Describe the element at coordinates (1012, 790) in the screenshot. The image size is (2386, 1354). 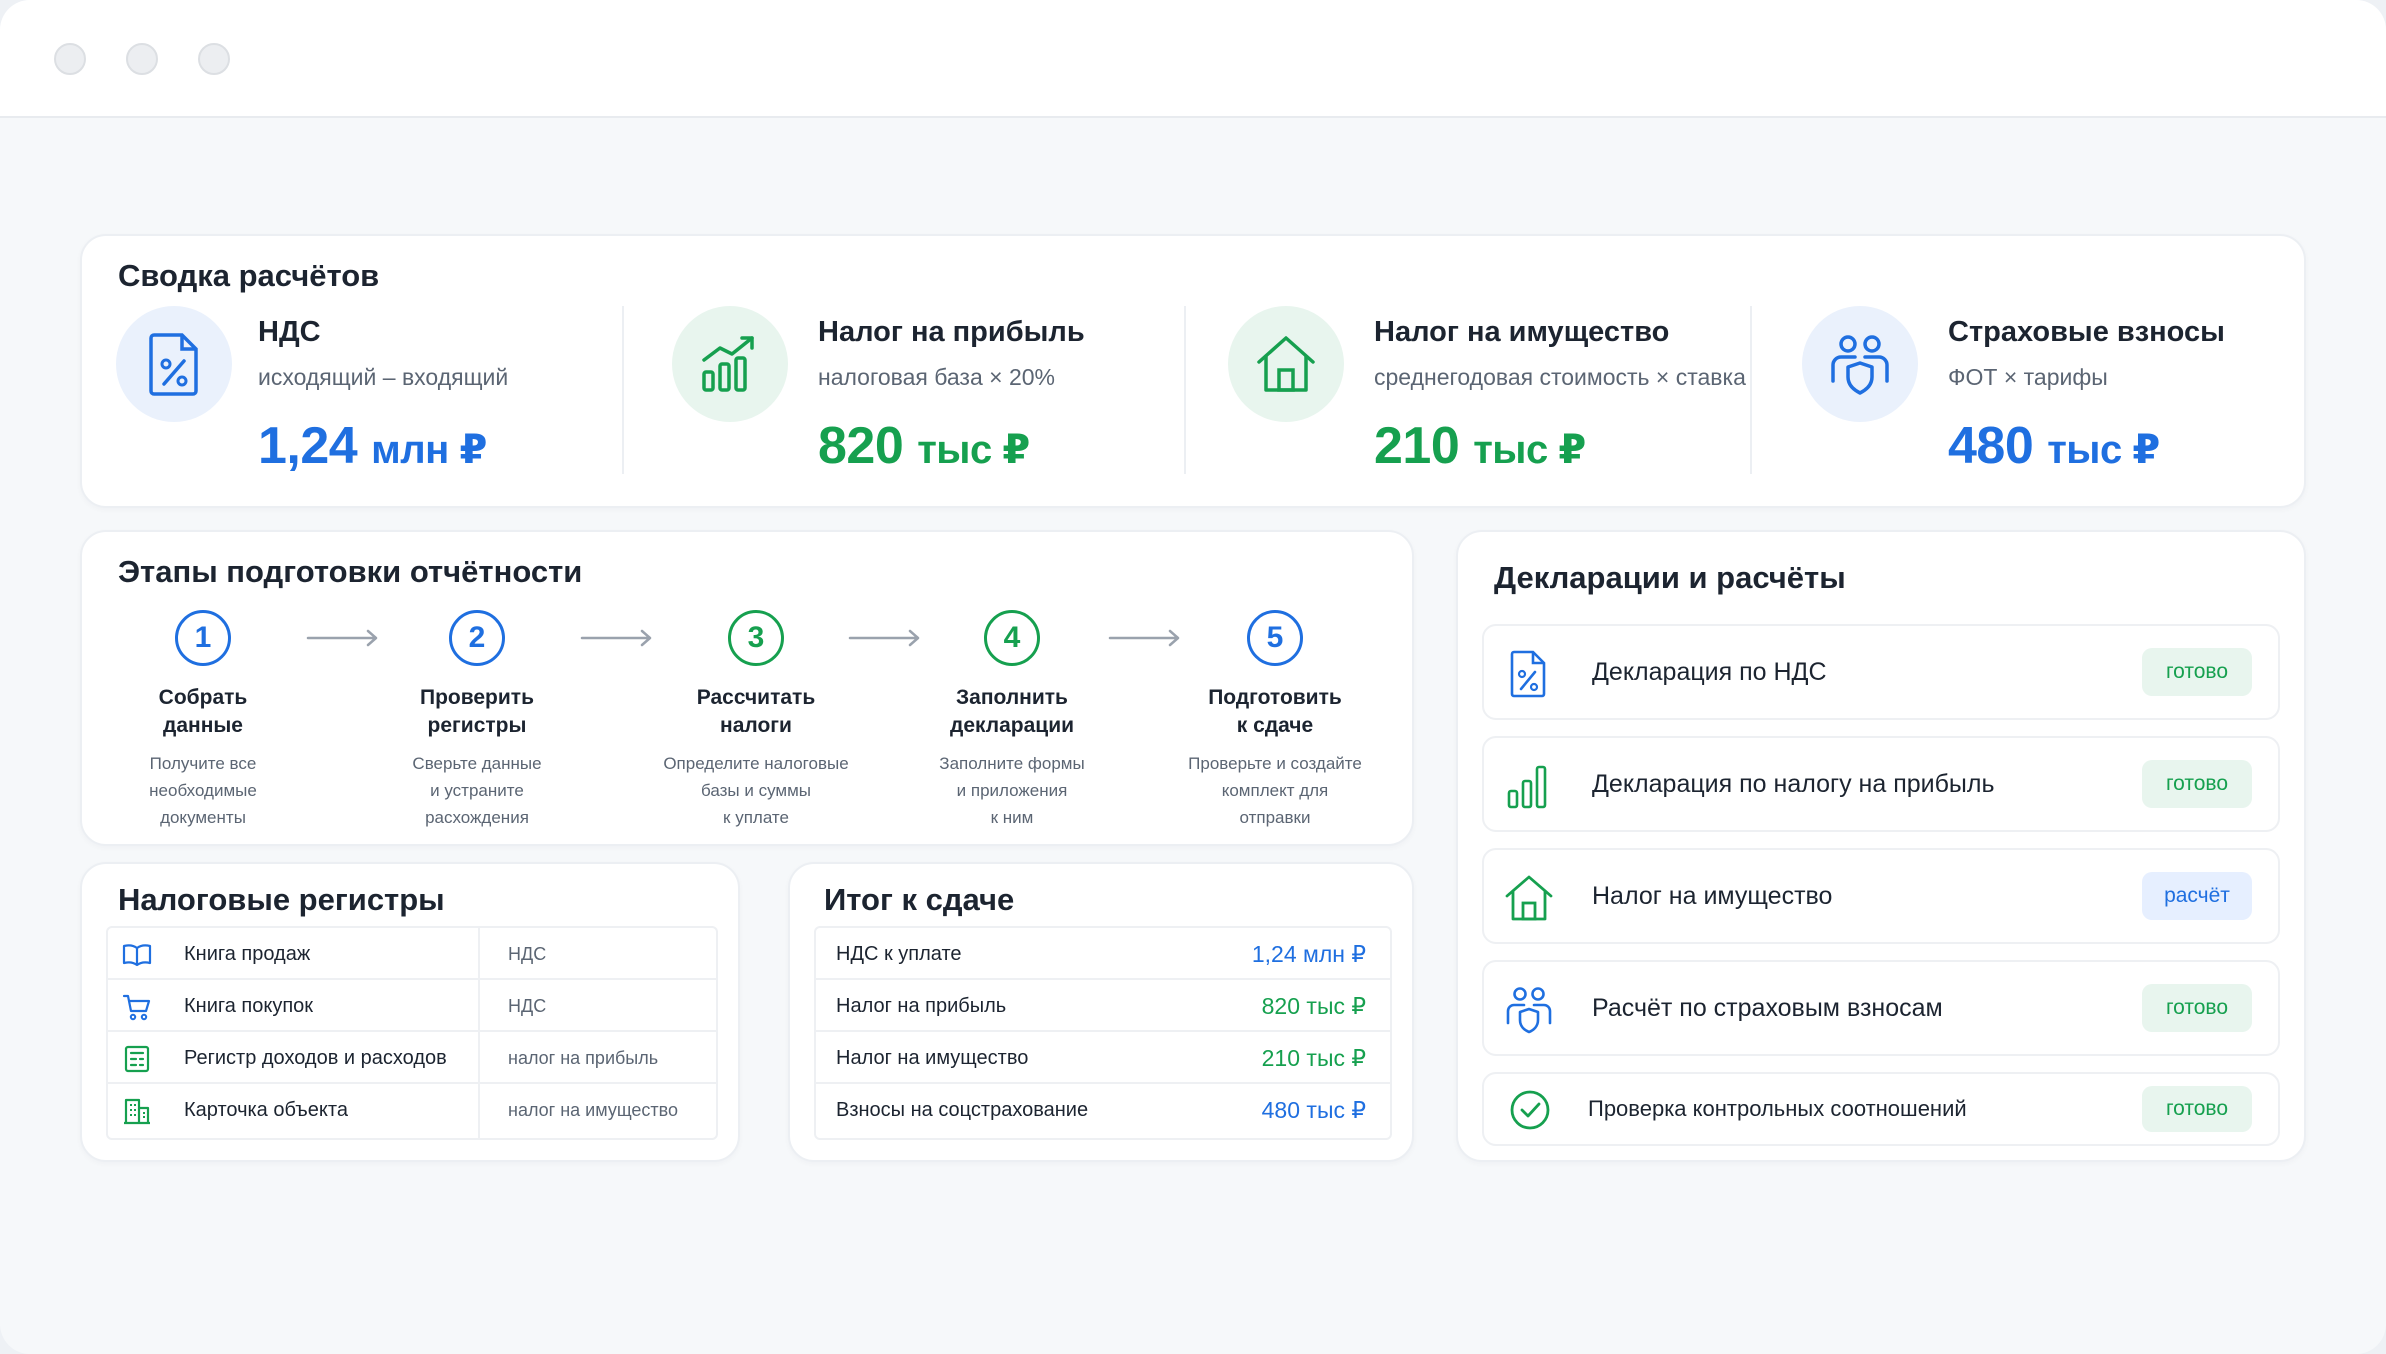
I see `step-description: Заполните формы и приложения к ним` at that location.